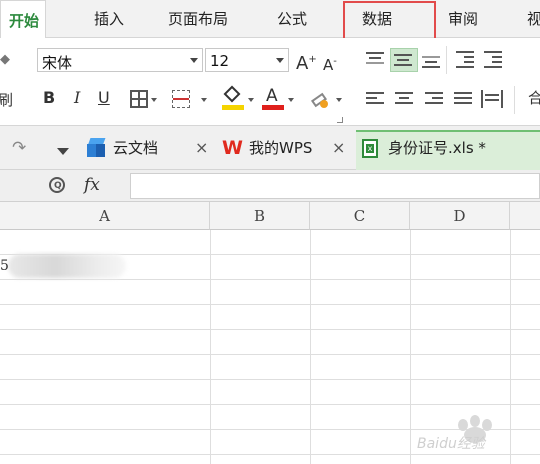  I want to click on format-painter-icon: ◆, so click(5, 60).